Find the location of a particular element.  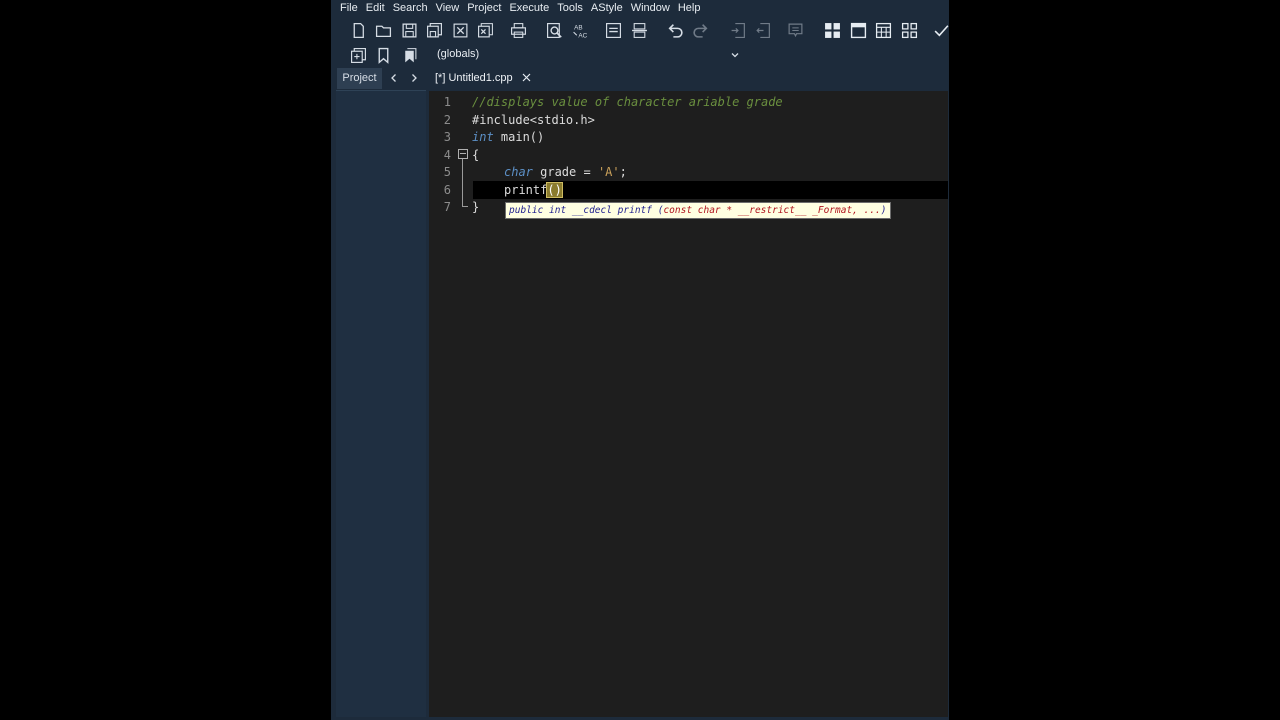

code-line-7: } is located at coordinates (475, 208).